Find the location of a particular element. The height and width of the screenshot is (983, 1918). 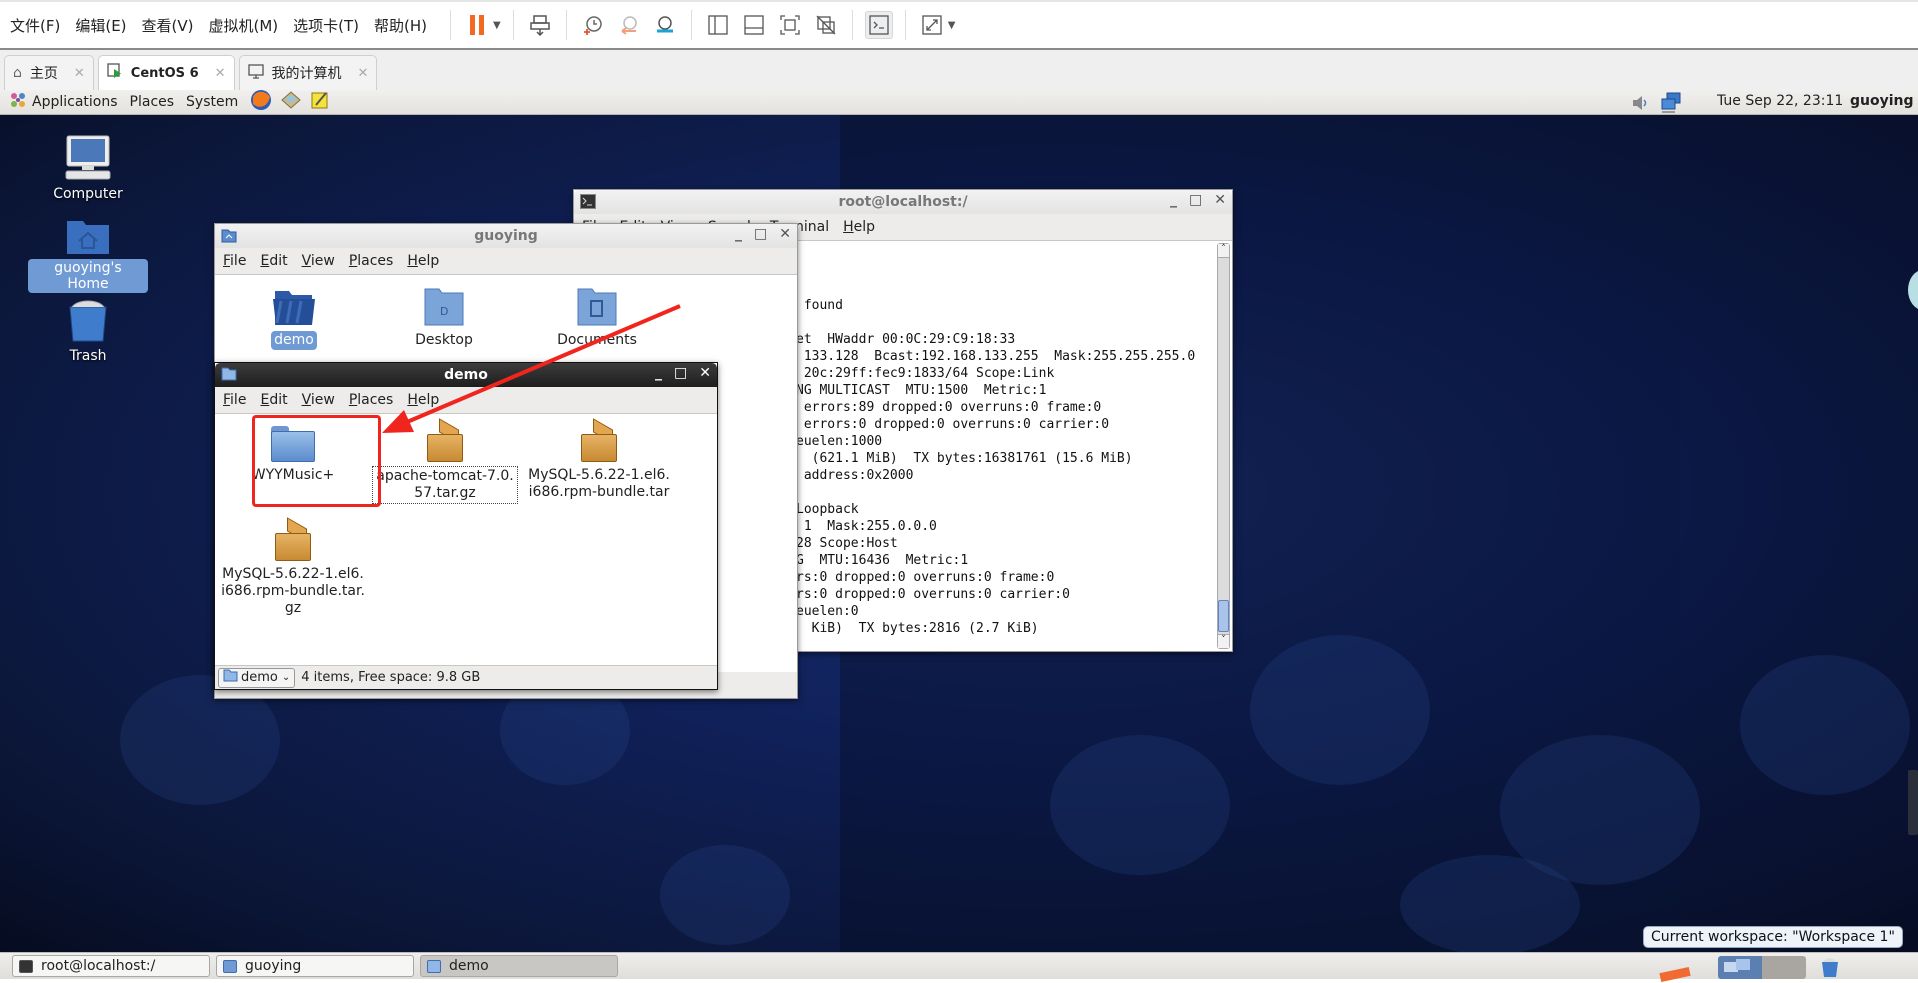

tab-label: CentOS 6 is located at coordinates (164, 73).